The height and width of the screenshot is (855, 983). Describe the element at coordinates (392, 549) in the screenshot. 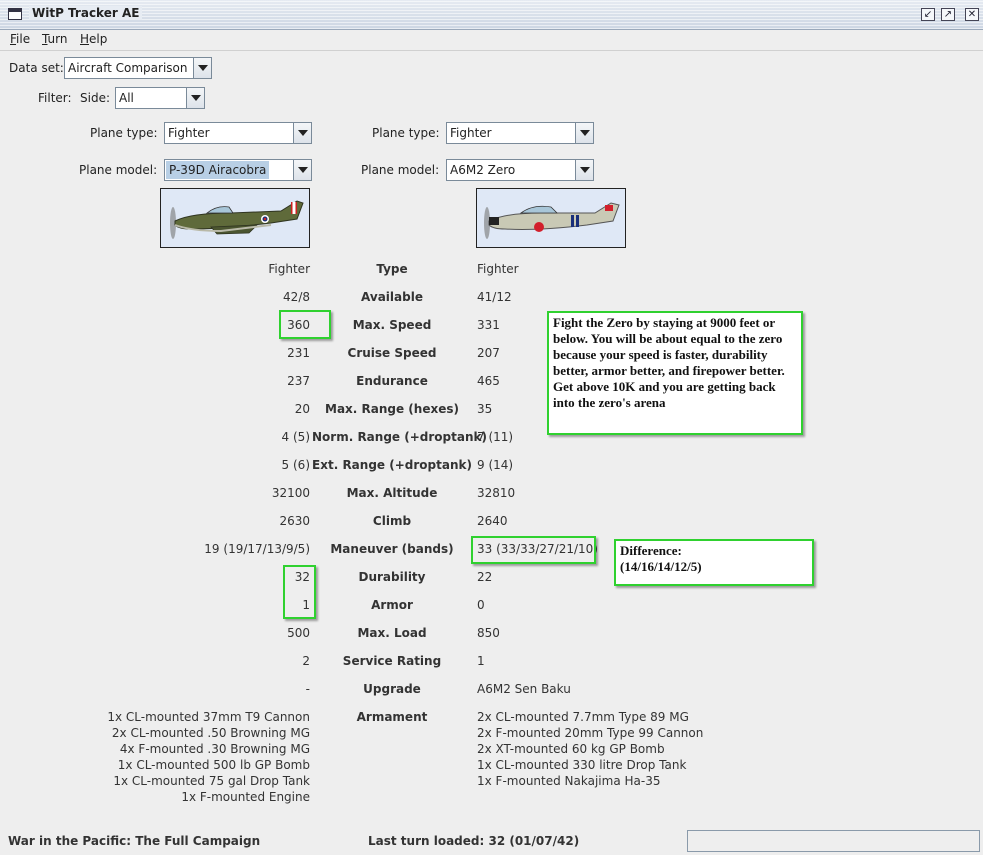

I see `maneuver-label: Maneuver (bands)` at that location.